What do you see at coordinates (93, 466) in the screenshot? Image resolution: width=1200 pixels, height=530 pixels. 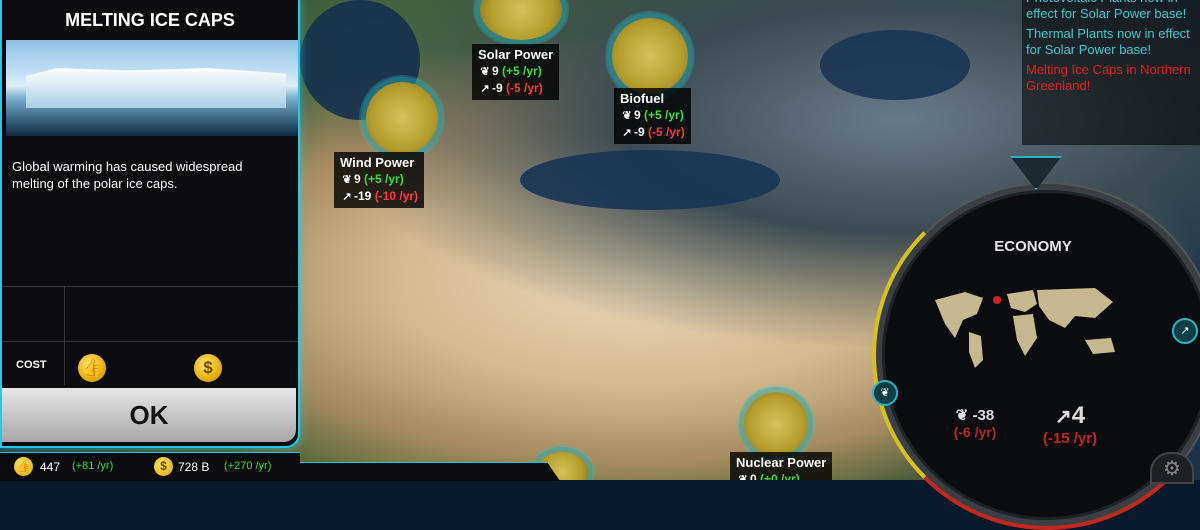 I see `approval-rate: (+81 /yr)` at bounding box center [93, 466].